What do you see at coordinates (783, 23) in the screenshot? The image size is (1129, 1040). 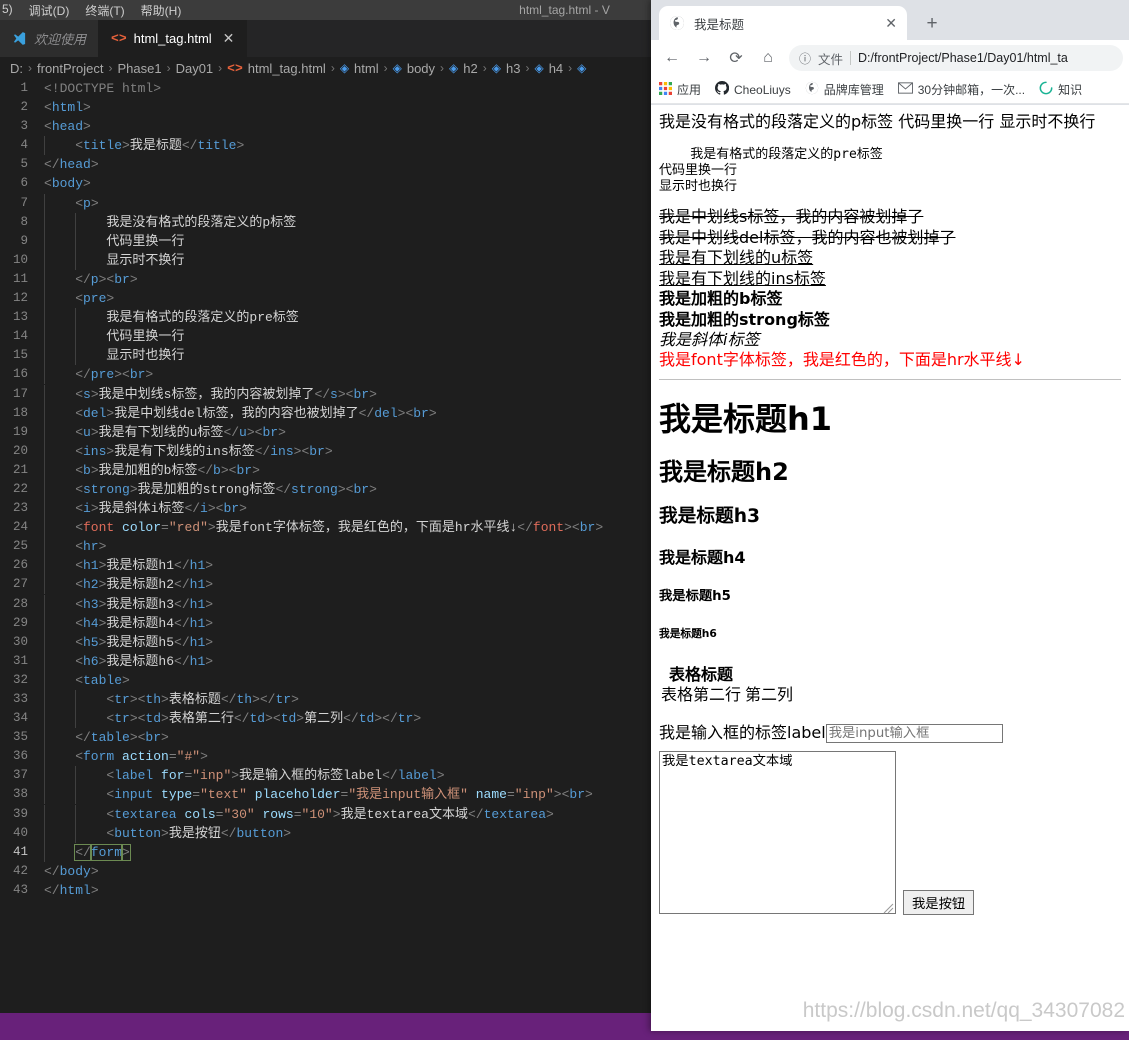 I see `browser-tab: 我是标题 ✕` at bounding box center [783, 23].